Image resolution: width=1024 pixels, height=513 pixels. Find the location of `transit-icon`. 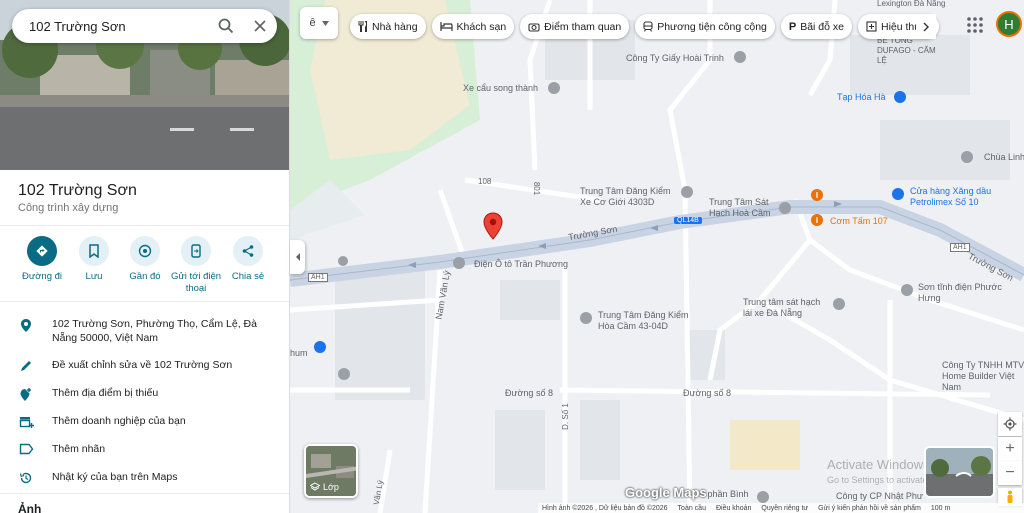

transit-icon is located at coordinates (648, 26).